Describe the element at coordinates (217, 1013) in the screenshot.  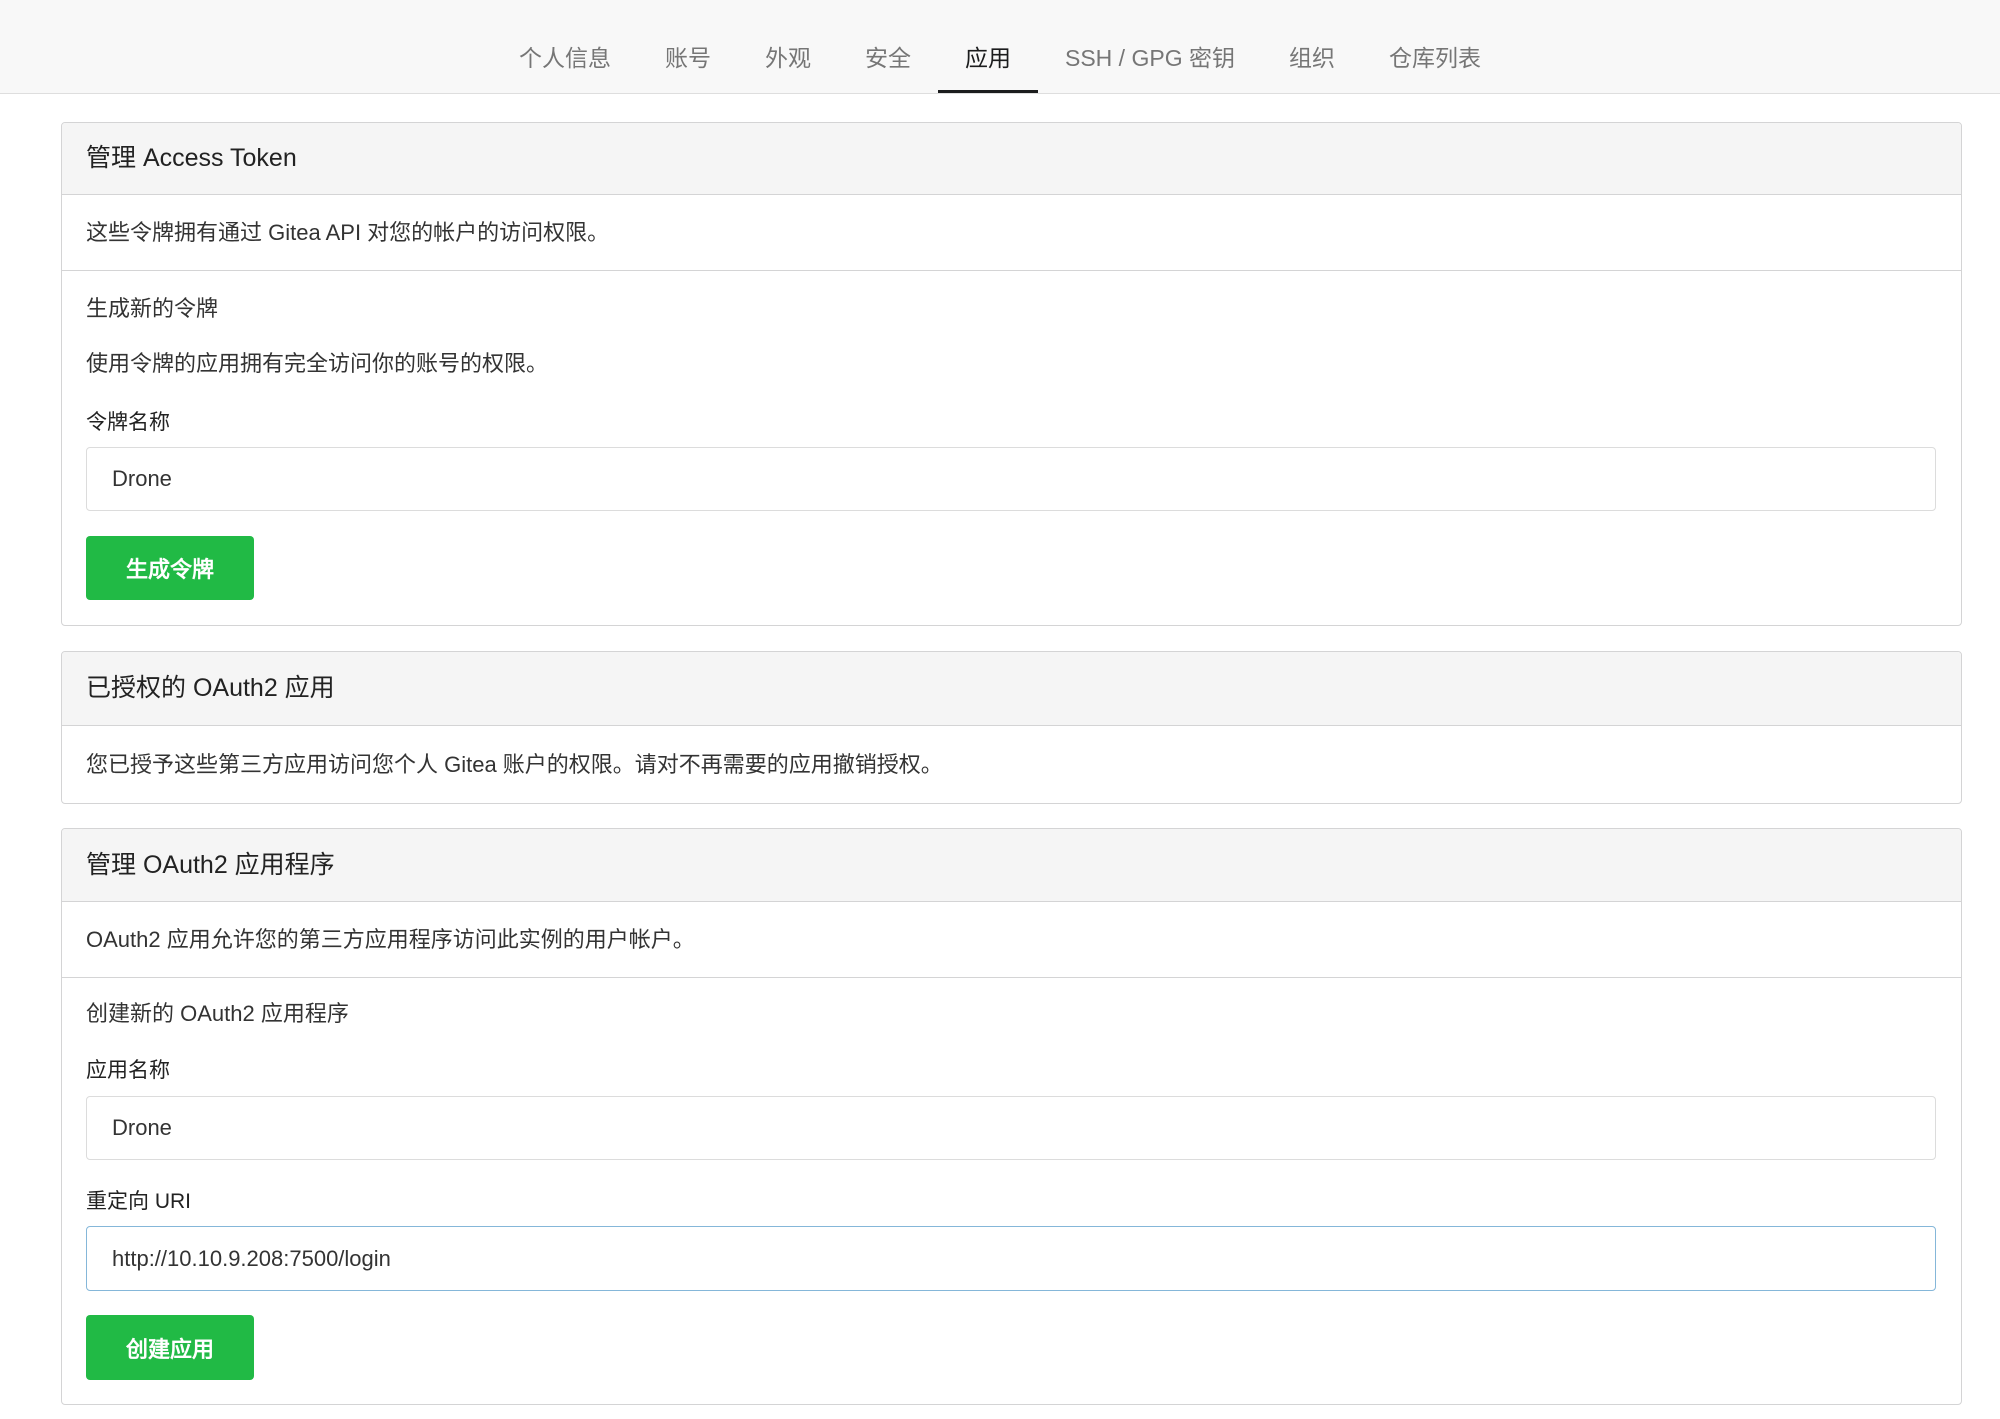
I see `create-oauth2-heading: 创建新的 OAuth2 应用程序` at that location.